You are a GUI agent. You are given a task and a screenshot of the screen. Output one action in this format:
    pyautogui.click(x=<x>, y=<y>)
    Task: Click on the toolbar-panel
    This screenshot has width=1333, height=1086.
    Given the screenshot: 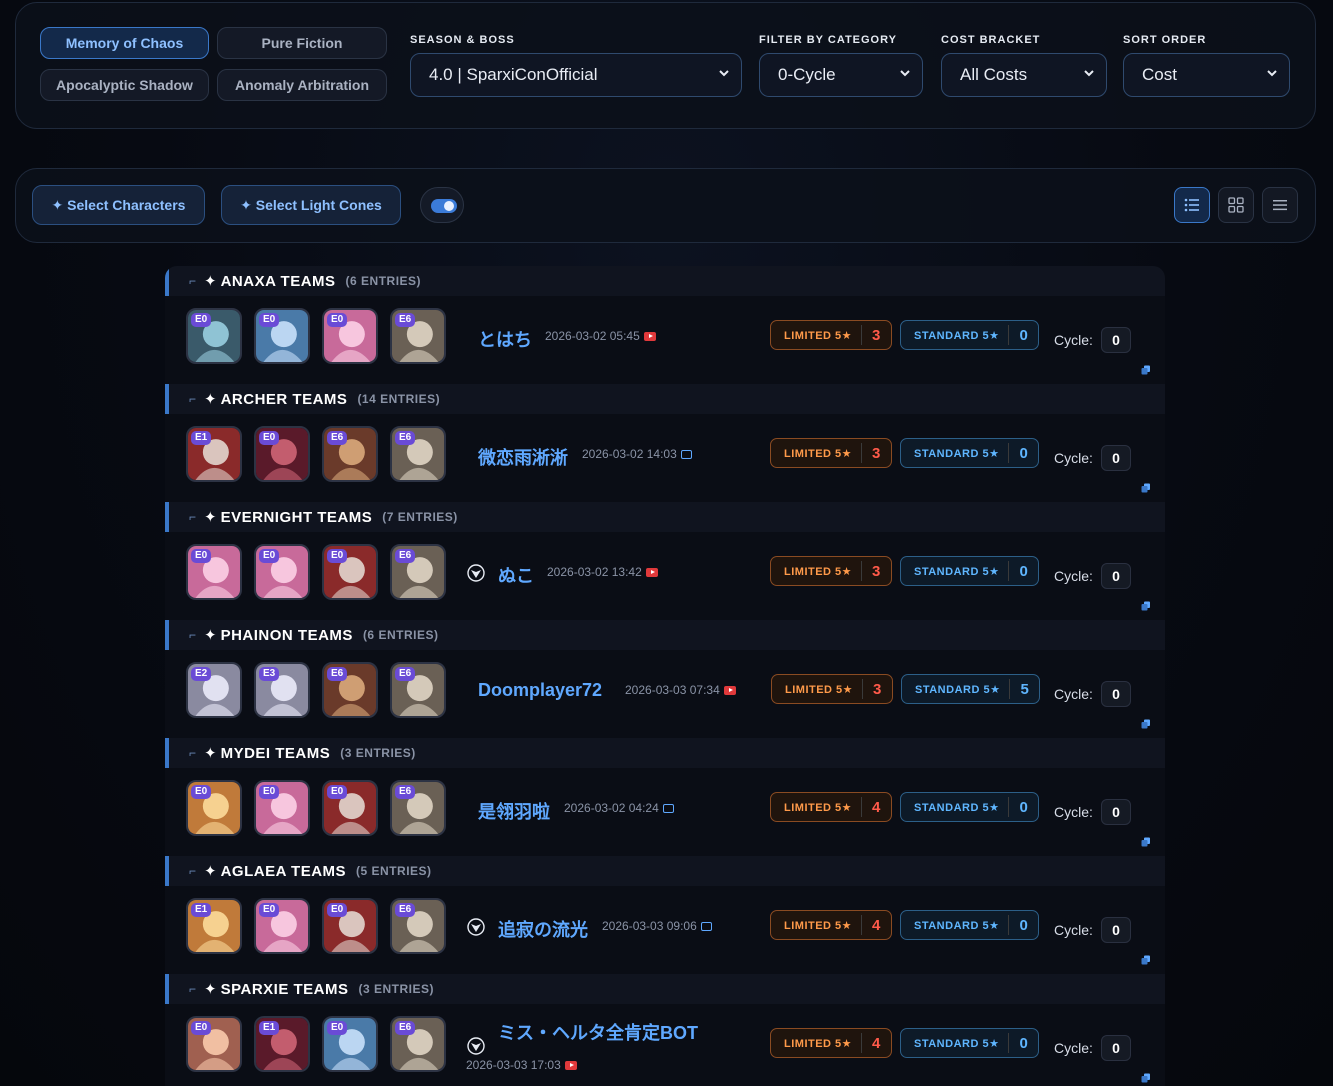 What is the action you would take?
    pyautogui.click(x=665, y=205)
    